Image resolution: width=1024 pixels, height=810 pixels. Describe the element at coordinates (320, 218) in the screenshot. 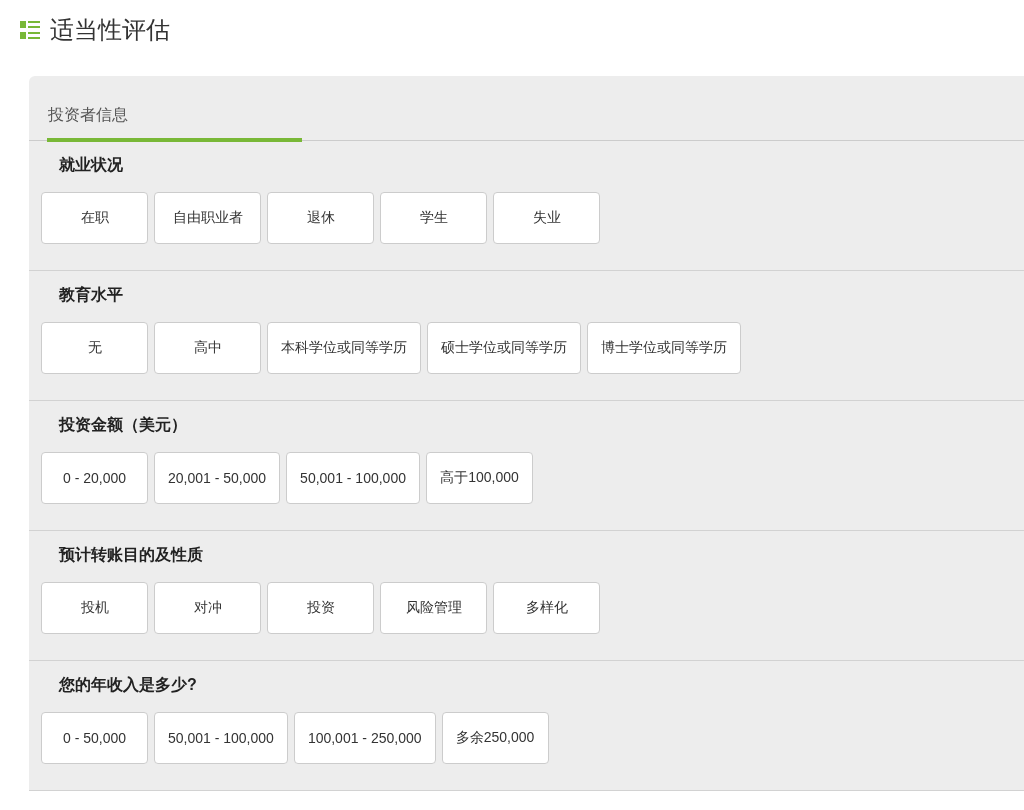

I see `option-button: 退休` at that location.